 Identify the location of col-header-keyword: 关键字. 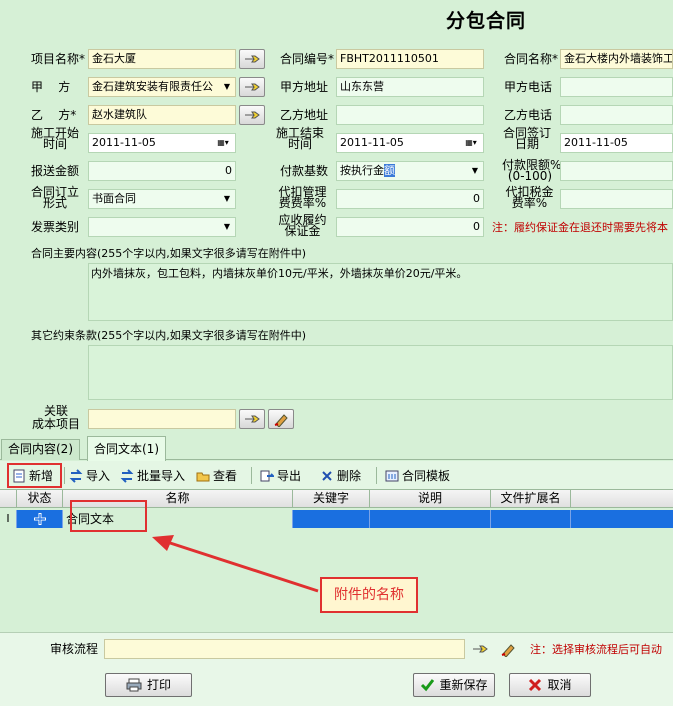
(331, 499).